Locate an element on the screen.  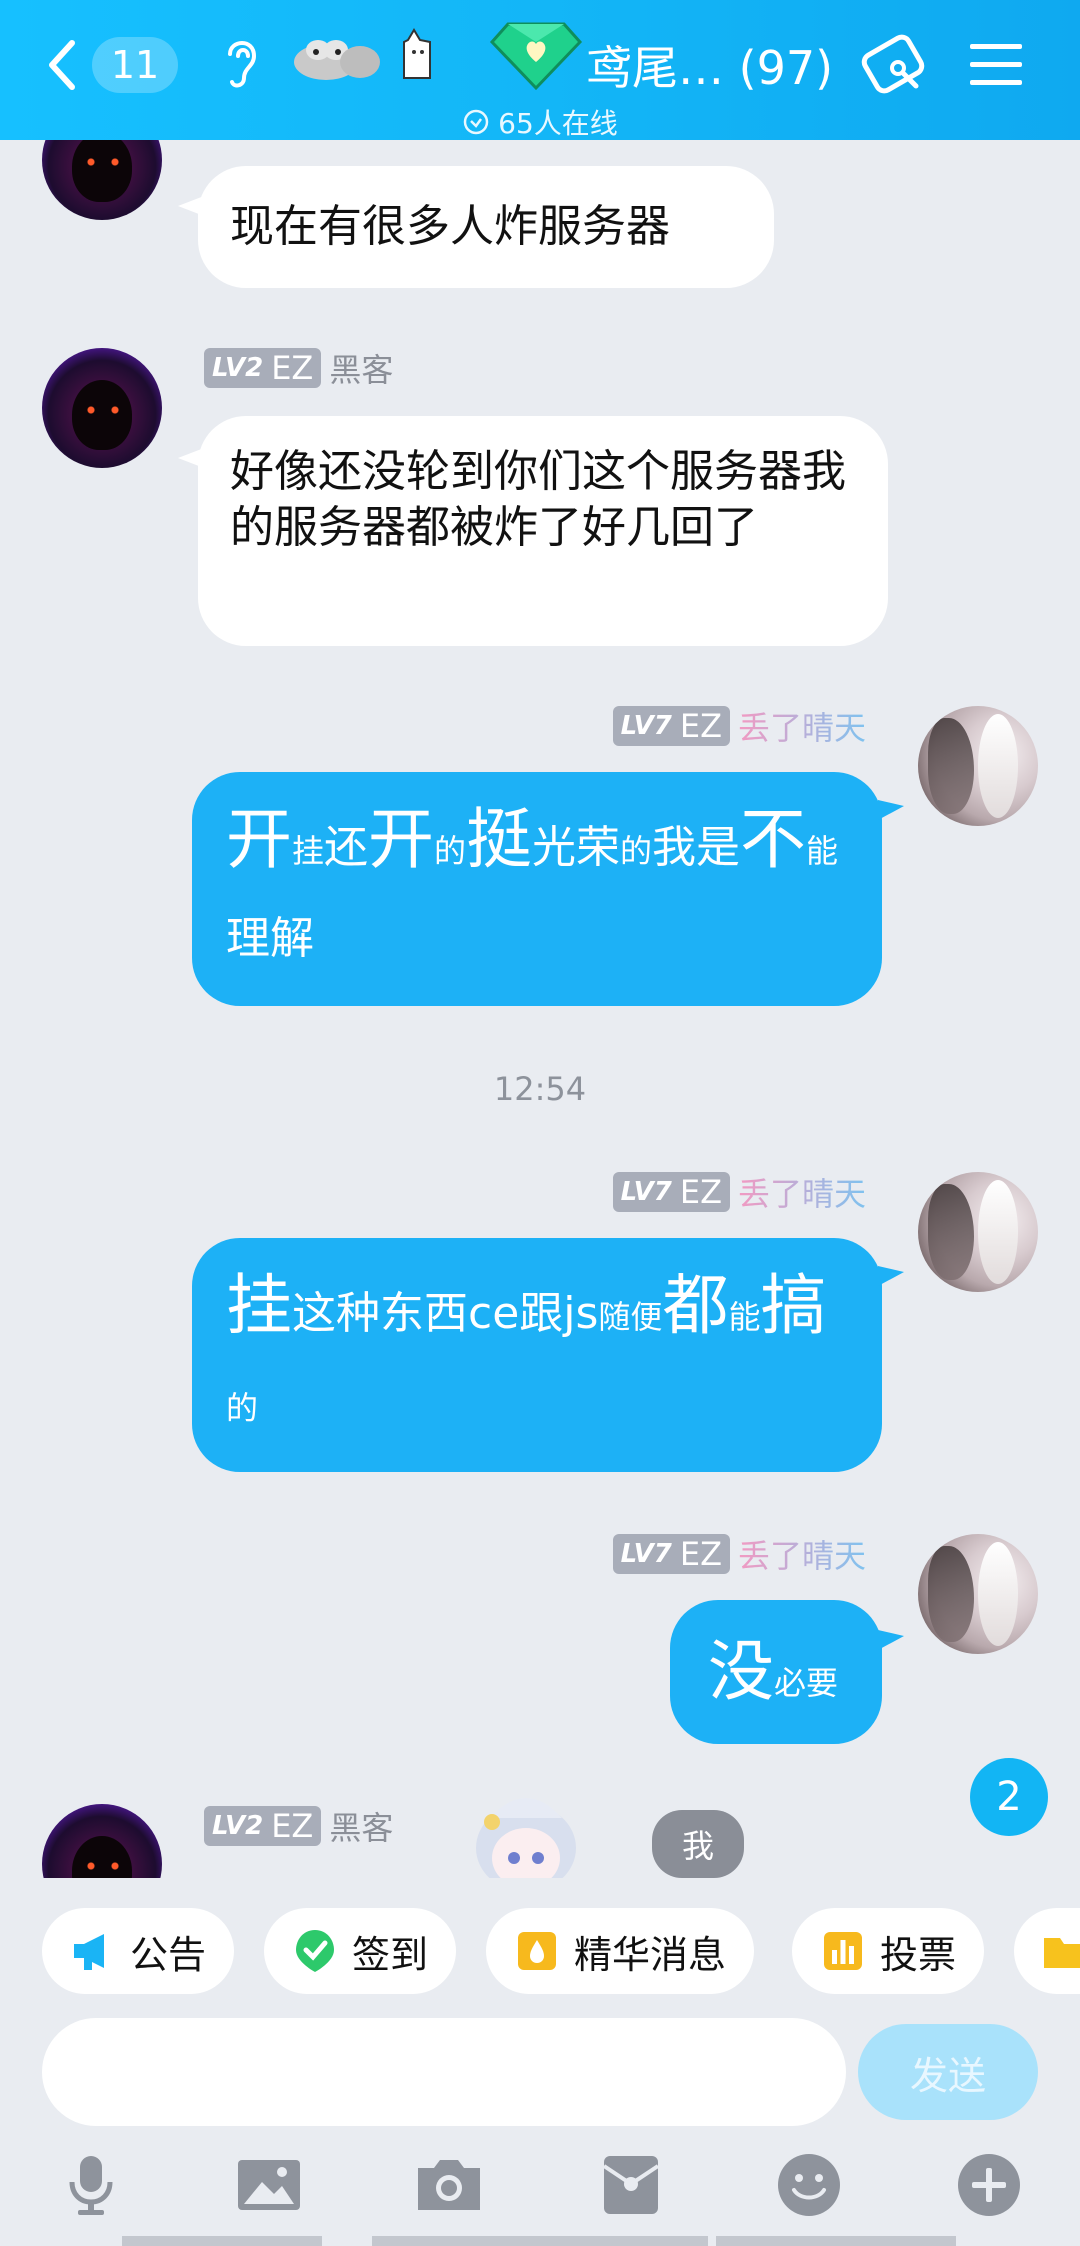
mic-icon is located at coordinates (91, 2185).